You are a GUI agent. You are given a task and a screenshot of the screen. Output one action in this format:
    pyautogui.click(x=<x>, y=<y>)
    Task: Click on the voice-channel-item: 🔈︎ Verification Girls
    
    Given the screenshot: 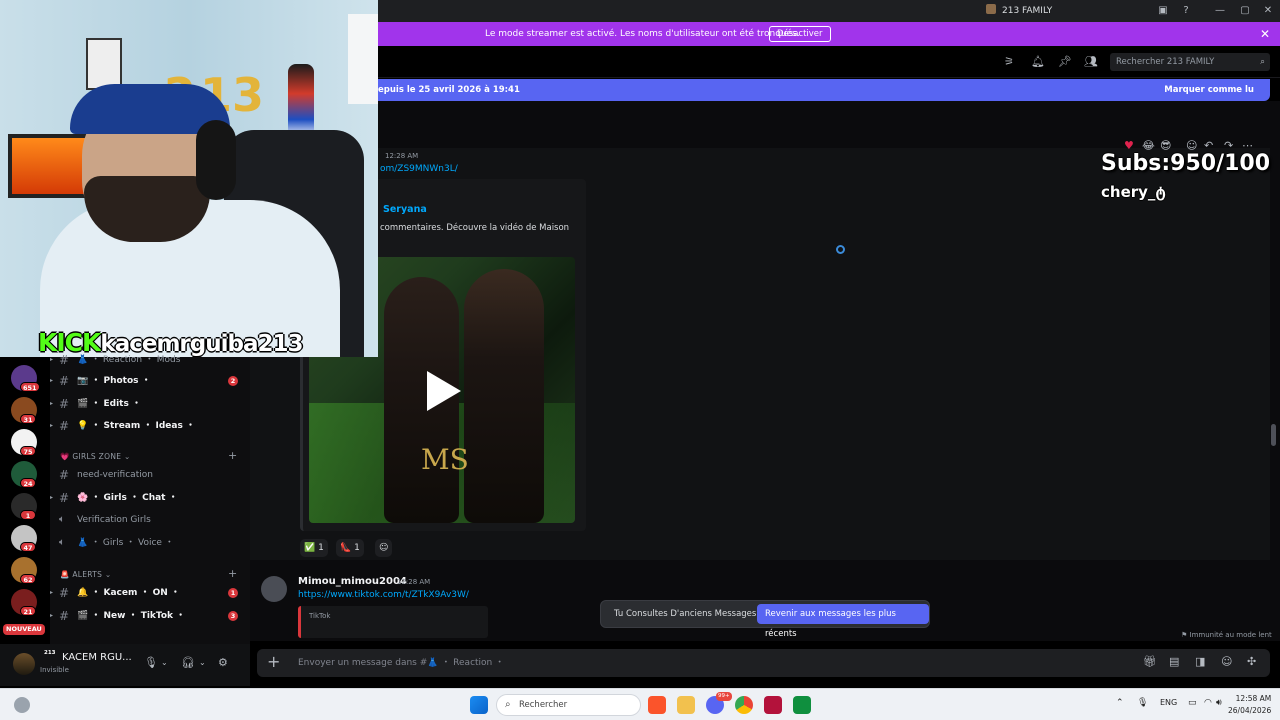 What is the action you would take?
    pyautogui.click(x=150, y=520)
    